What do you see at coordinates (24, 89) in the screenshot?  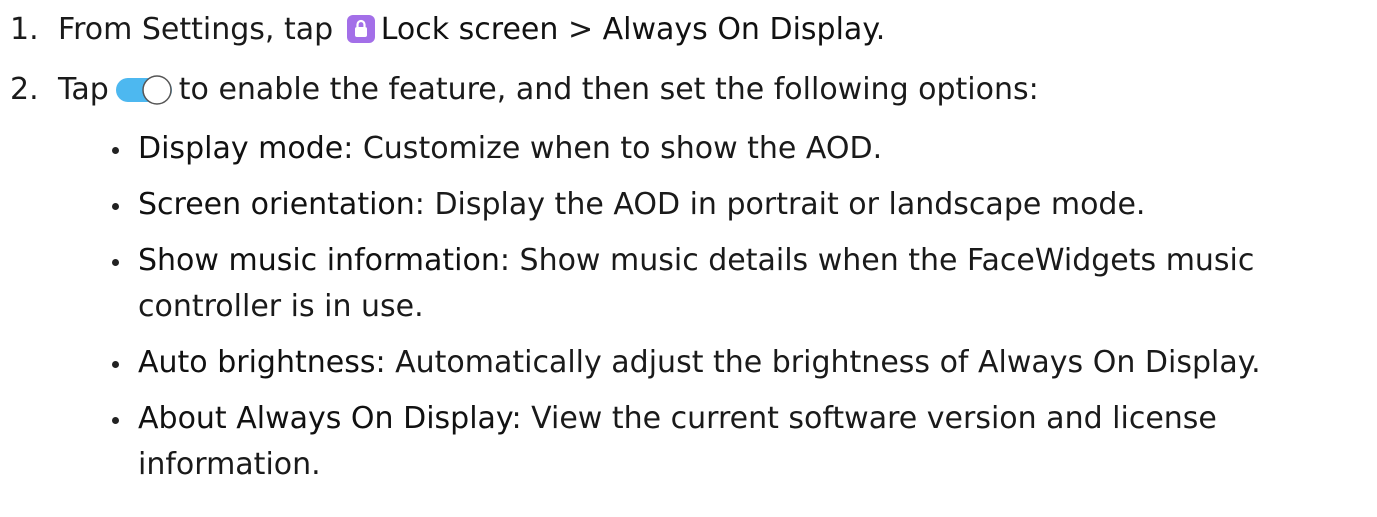 I see `step-number: 2.` at bounding box center [24, 89].